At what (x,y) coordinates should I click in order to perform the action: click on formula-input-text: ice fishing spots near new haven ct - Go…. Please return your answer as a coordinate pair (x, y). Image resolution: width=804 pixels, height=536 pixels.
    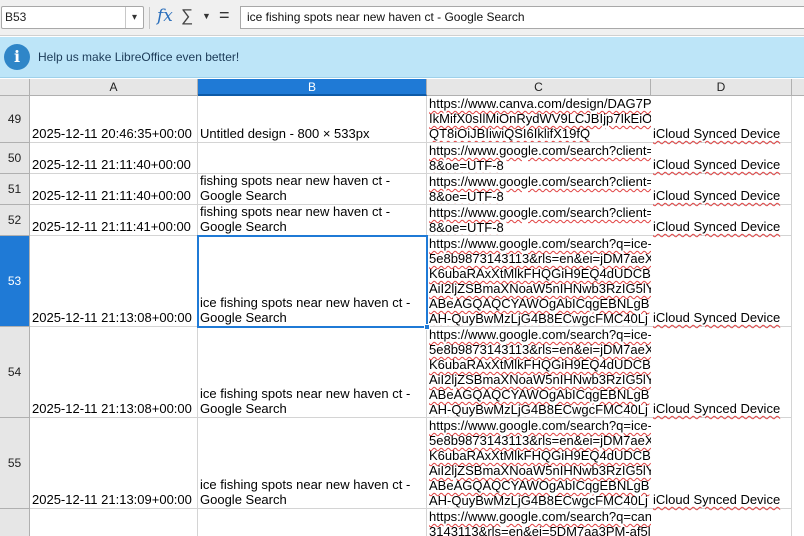
    Looking at the image, I should click on (386, 17).